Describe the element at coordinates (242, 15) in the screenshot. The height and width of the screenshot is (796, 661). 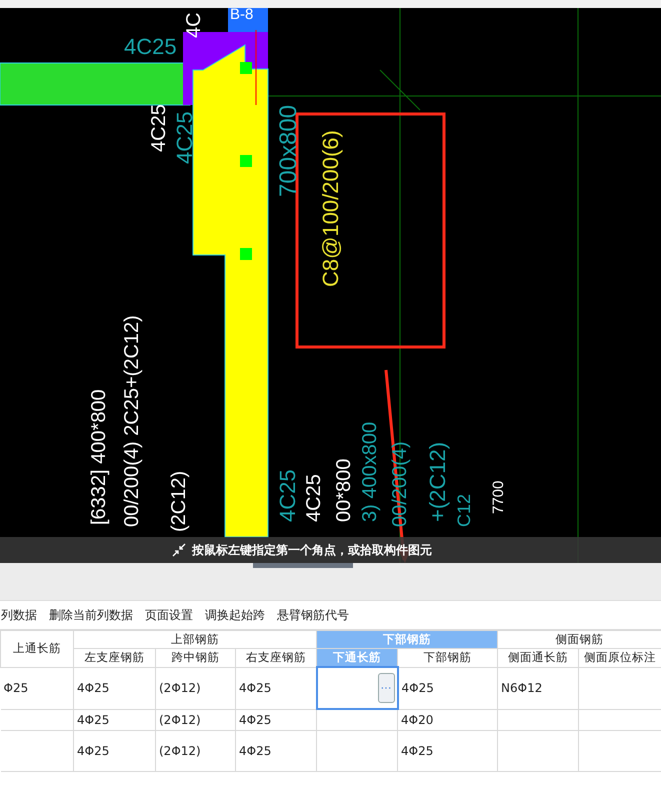
I see `drawing-label: B-8` at that location.